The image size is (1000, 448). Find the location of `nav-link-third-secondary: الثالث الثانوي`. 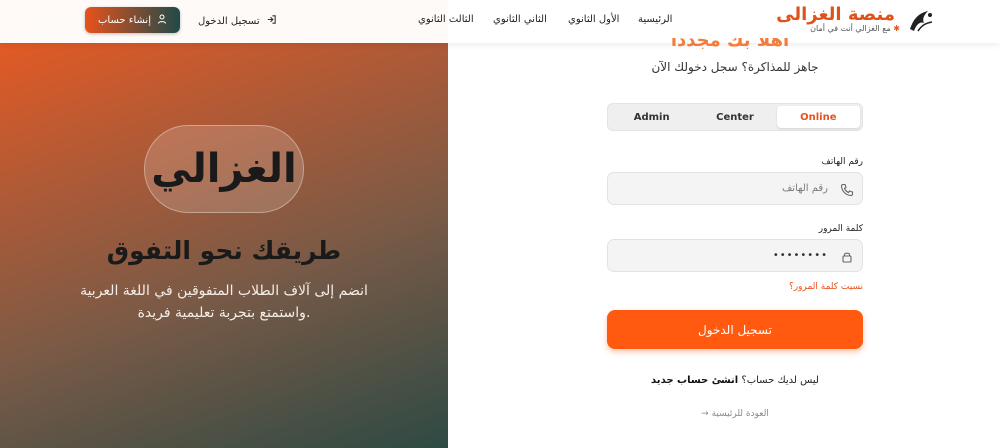

nav-link-third-secondary: الثالث الثانوي is located at coordinates (446, 19).